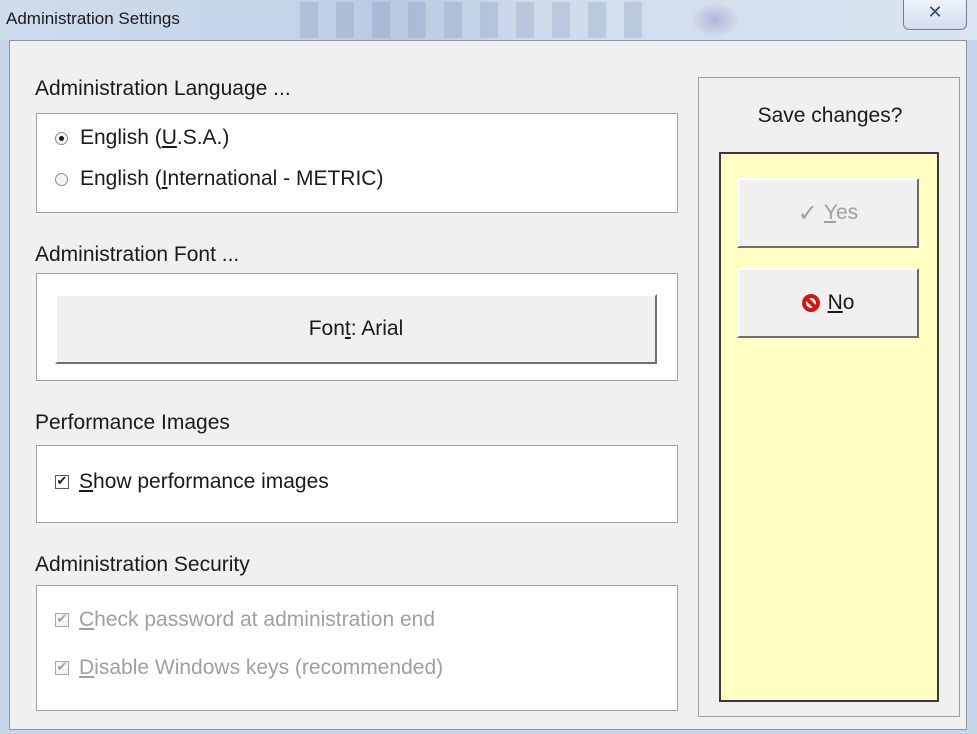 This screenshot has height=734, width=977. Describe the element at coordinates (807, 213) in the screenshot. I see `checkmark-icon: ✓` at that location.